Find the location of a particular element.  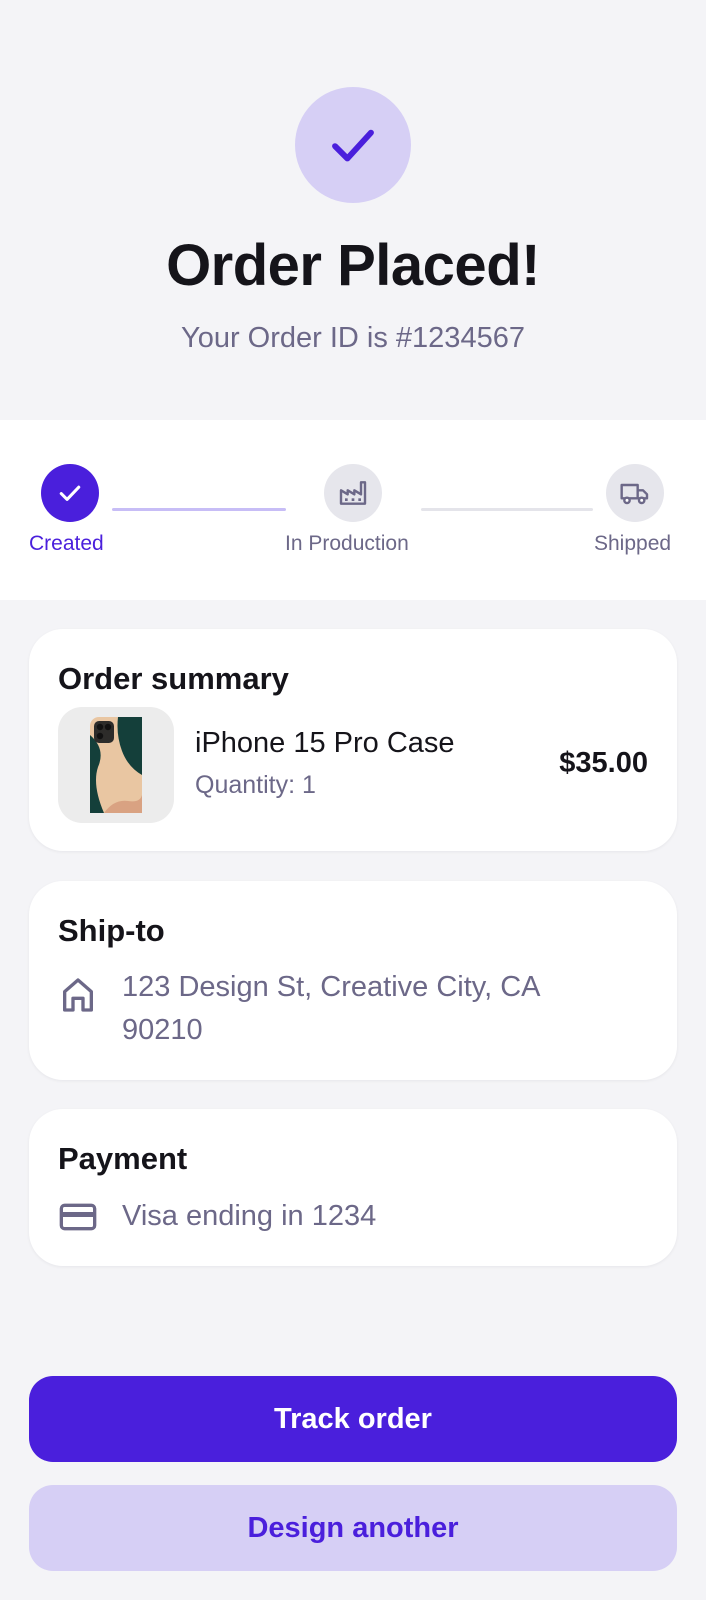

product-name: iPhone 15 Pro Case is located at coordinates (325, 743).